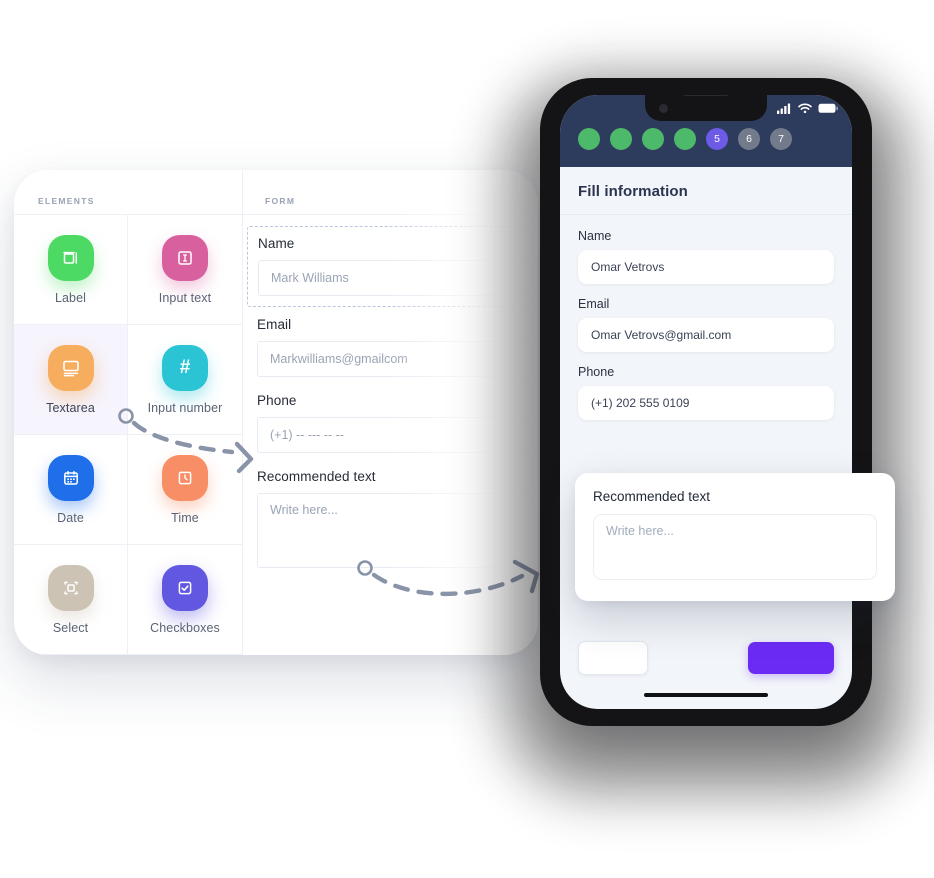 The image size is (934, 878). What do you see at coordinates (185, 367) in the screenshot?
I see `input-number-icon: #` at bounding box center [185, 367].